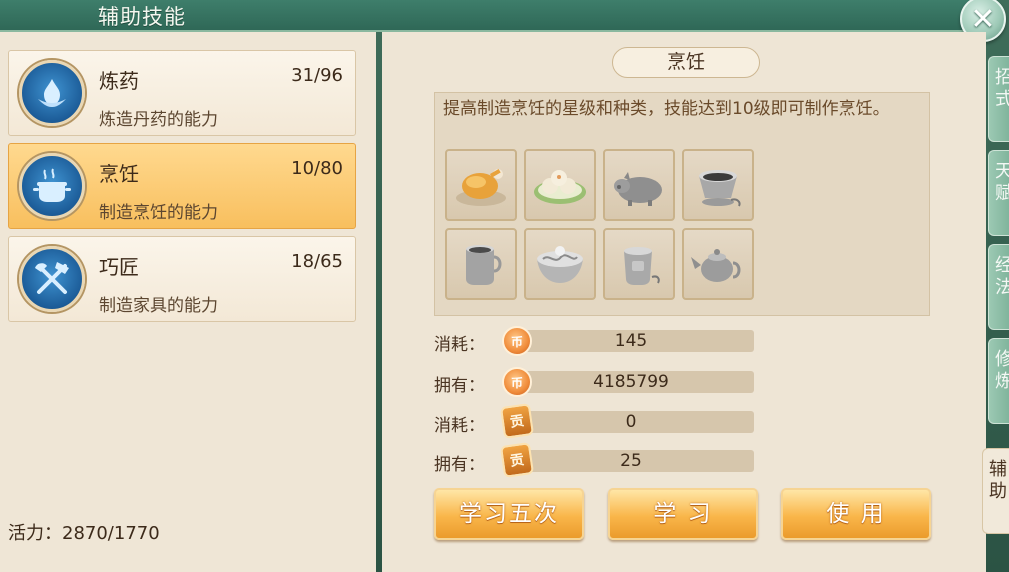 The width and height of the screenshot is (1009, 572). Describe the element at coordinates (119, 81) in the screenshot. I see `skill-name: 炼药` at that location.